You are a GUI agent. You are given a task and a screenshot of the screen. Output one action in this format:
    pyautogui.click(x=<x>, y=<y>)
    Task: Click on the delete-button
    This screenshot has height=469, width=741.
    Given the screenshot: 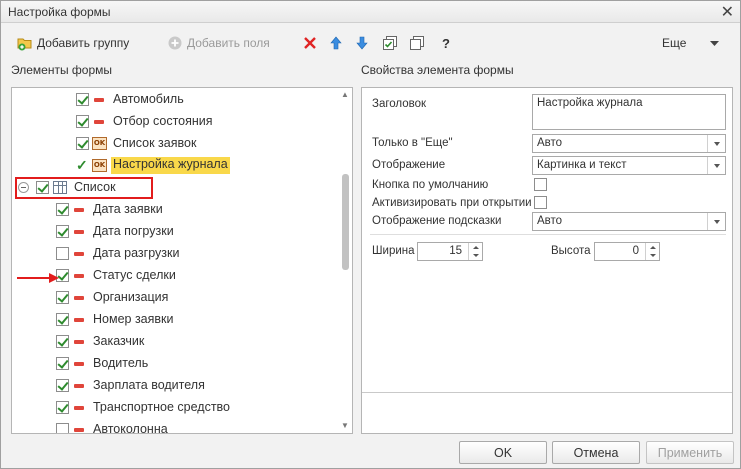 What is the action you would take?
    pyautogui.click(x=310, y=43)
    